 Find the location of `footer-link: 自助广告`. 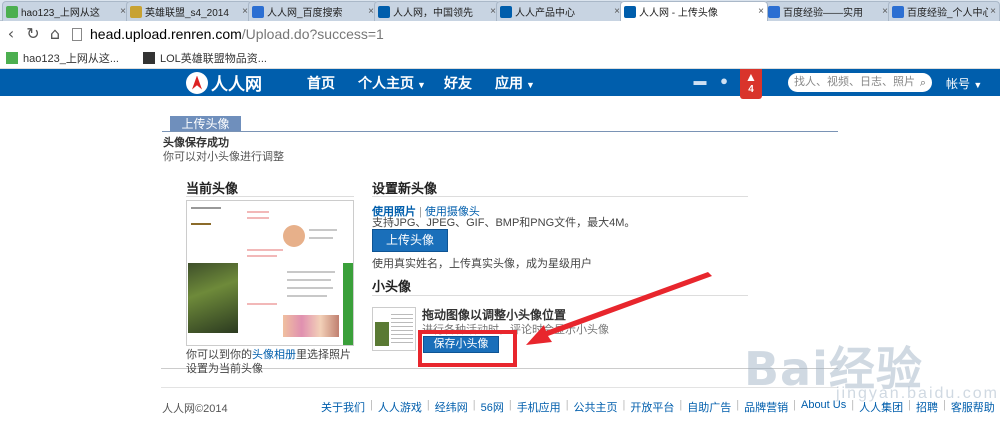

footer-link: 自助广告 is located at coordinates (709, 407).